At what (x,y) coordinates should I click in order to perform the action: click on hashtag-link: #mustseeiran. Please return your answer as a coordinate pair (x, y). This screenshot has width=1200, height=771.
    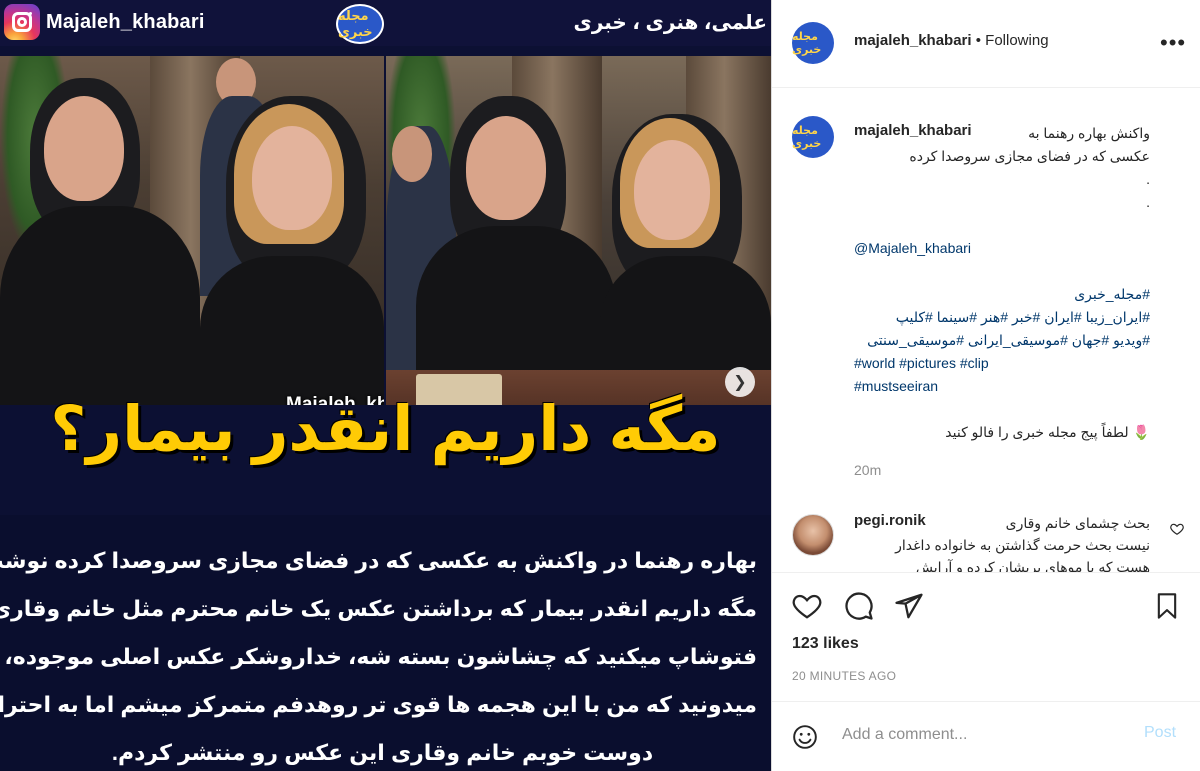
    Looking at the image, I should click on (1002, 386).